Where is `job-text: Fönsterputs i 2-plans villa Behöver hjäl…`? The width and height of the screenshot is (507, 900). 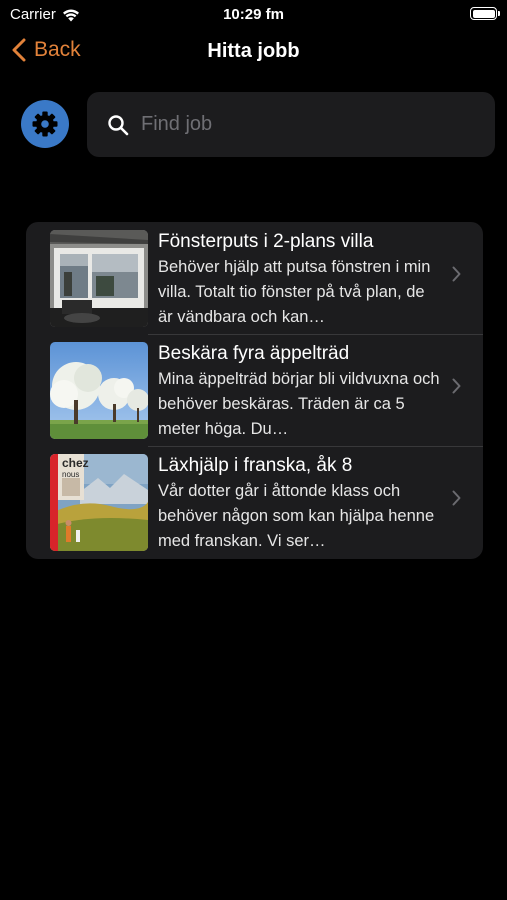
job-text: Fönsterputs i 2-plans villa Behöver hjäl… is located at coordinates (299, 280).